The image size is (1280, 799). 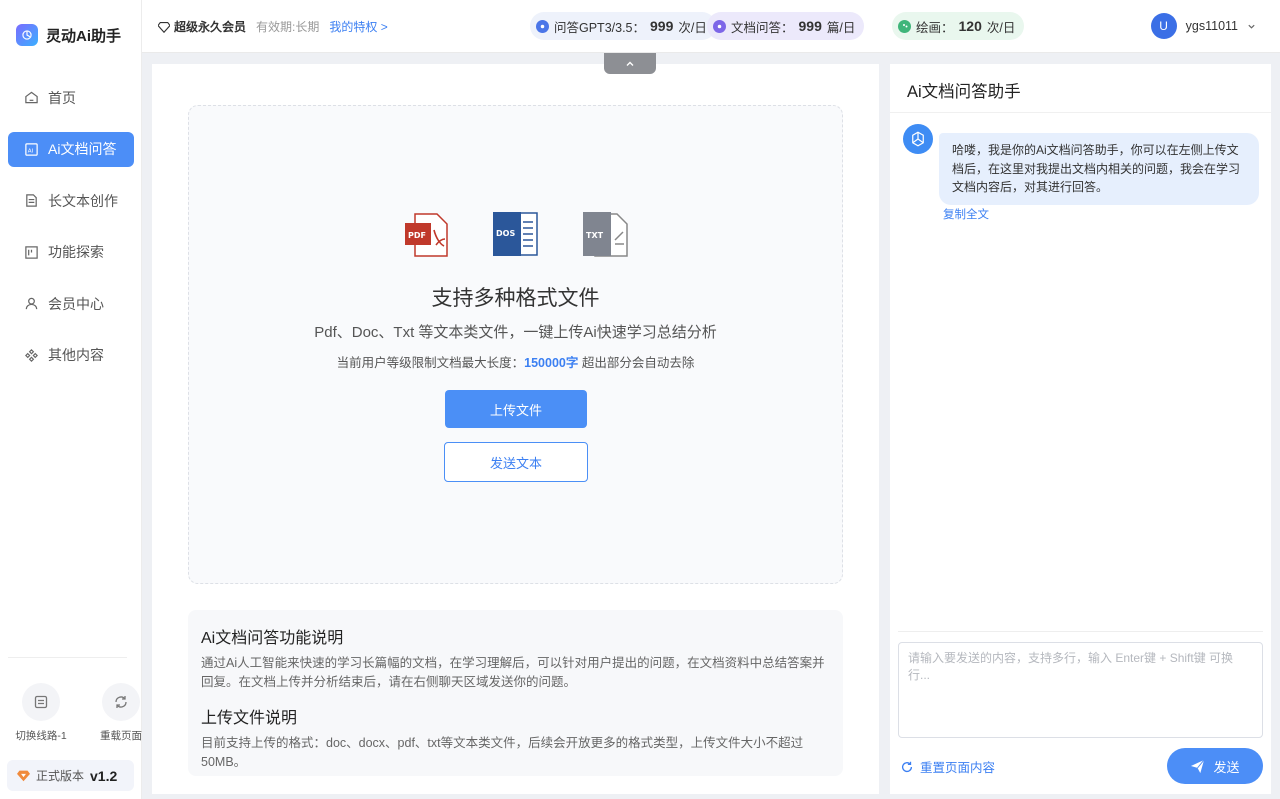 I want to click on svg-text: AI, so click(x=31, y=151).